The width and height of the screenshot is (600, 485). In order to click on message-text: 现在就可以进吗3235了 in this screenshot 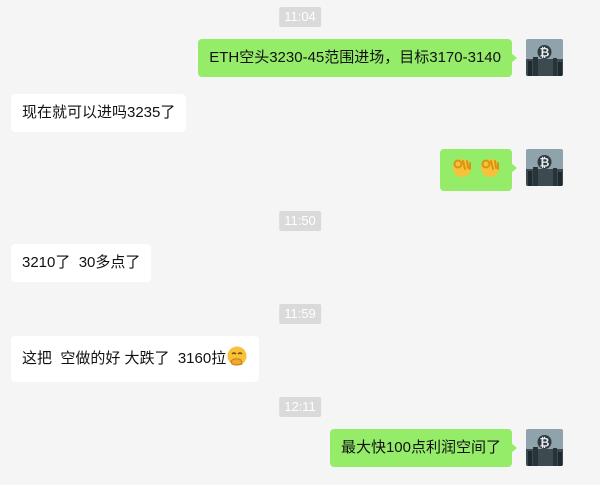, I will do `click(99, 112)`.